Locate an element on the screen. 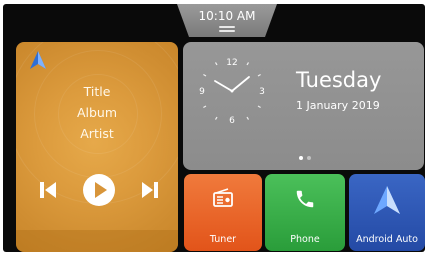 This screenshot has height=253, width=425. page-dot-active is located at coordinates (301, 158).